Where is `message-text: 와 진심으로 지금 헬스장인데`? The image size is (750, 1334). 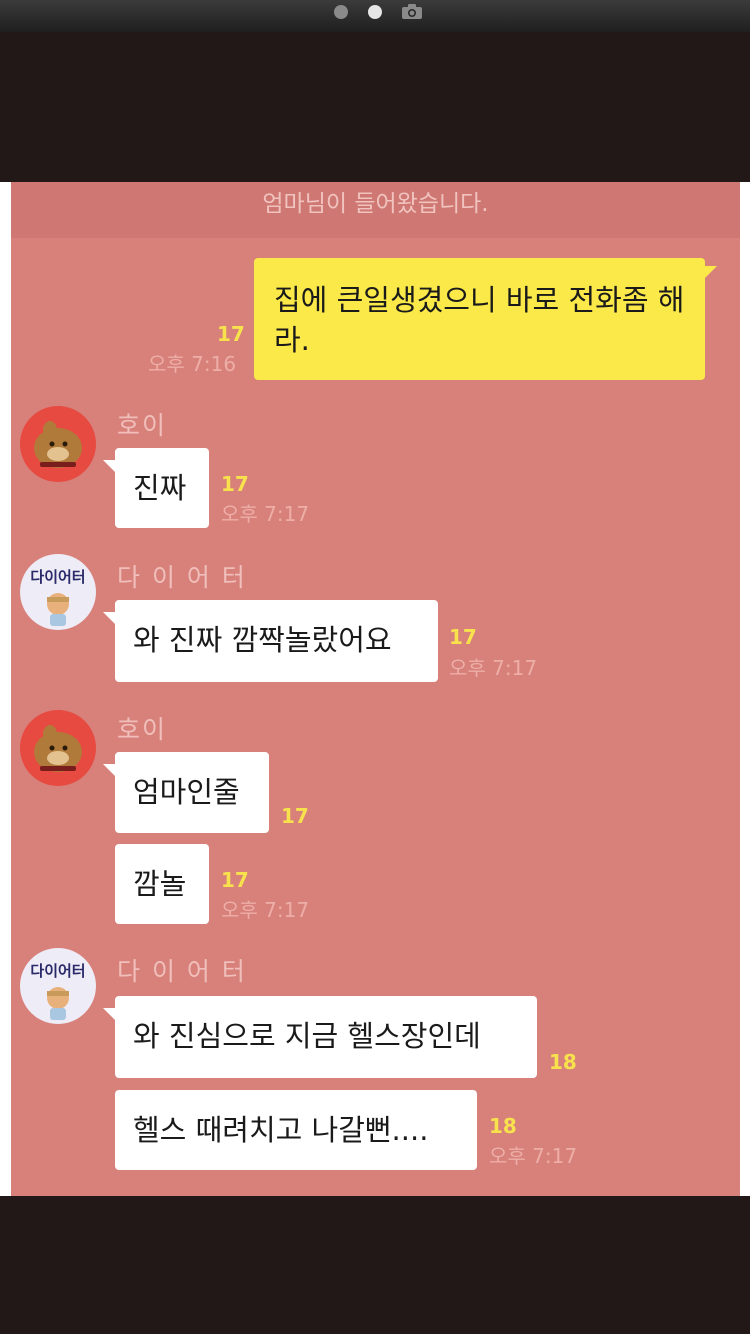
message-text: 와 진심으로 지금 헬스장인데 is located at coordinates (307, 1036).